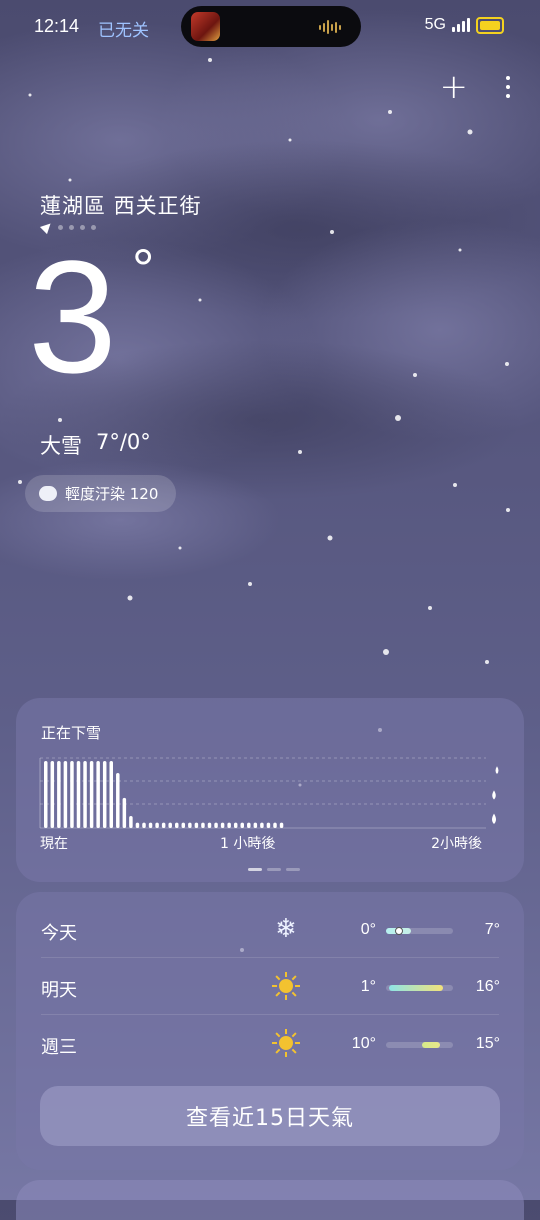  What do you see at coordinates (270, 1200) in the screenshot?
I see `next-card-peek` at bounding box center [270, 1200].